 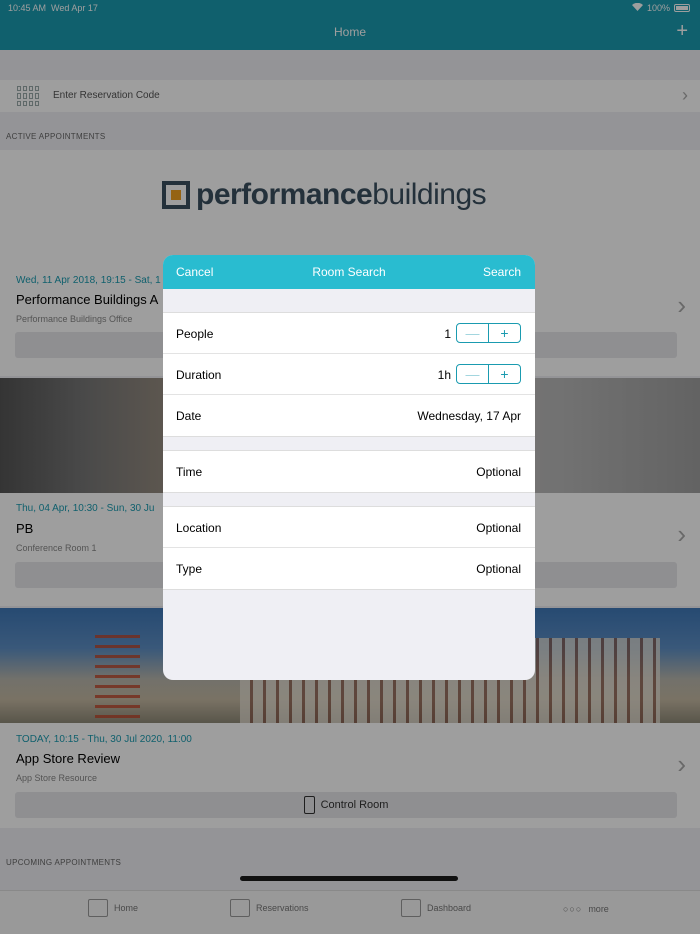 I want to click on time-row: Time Optional, so click(x=349, y=471).